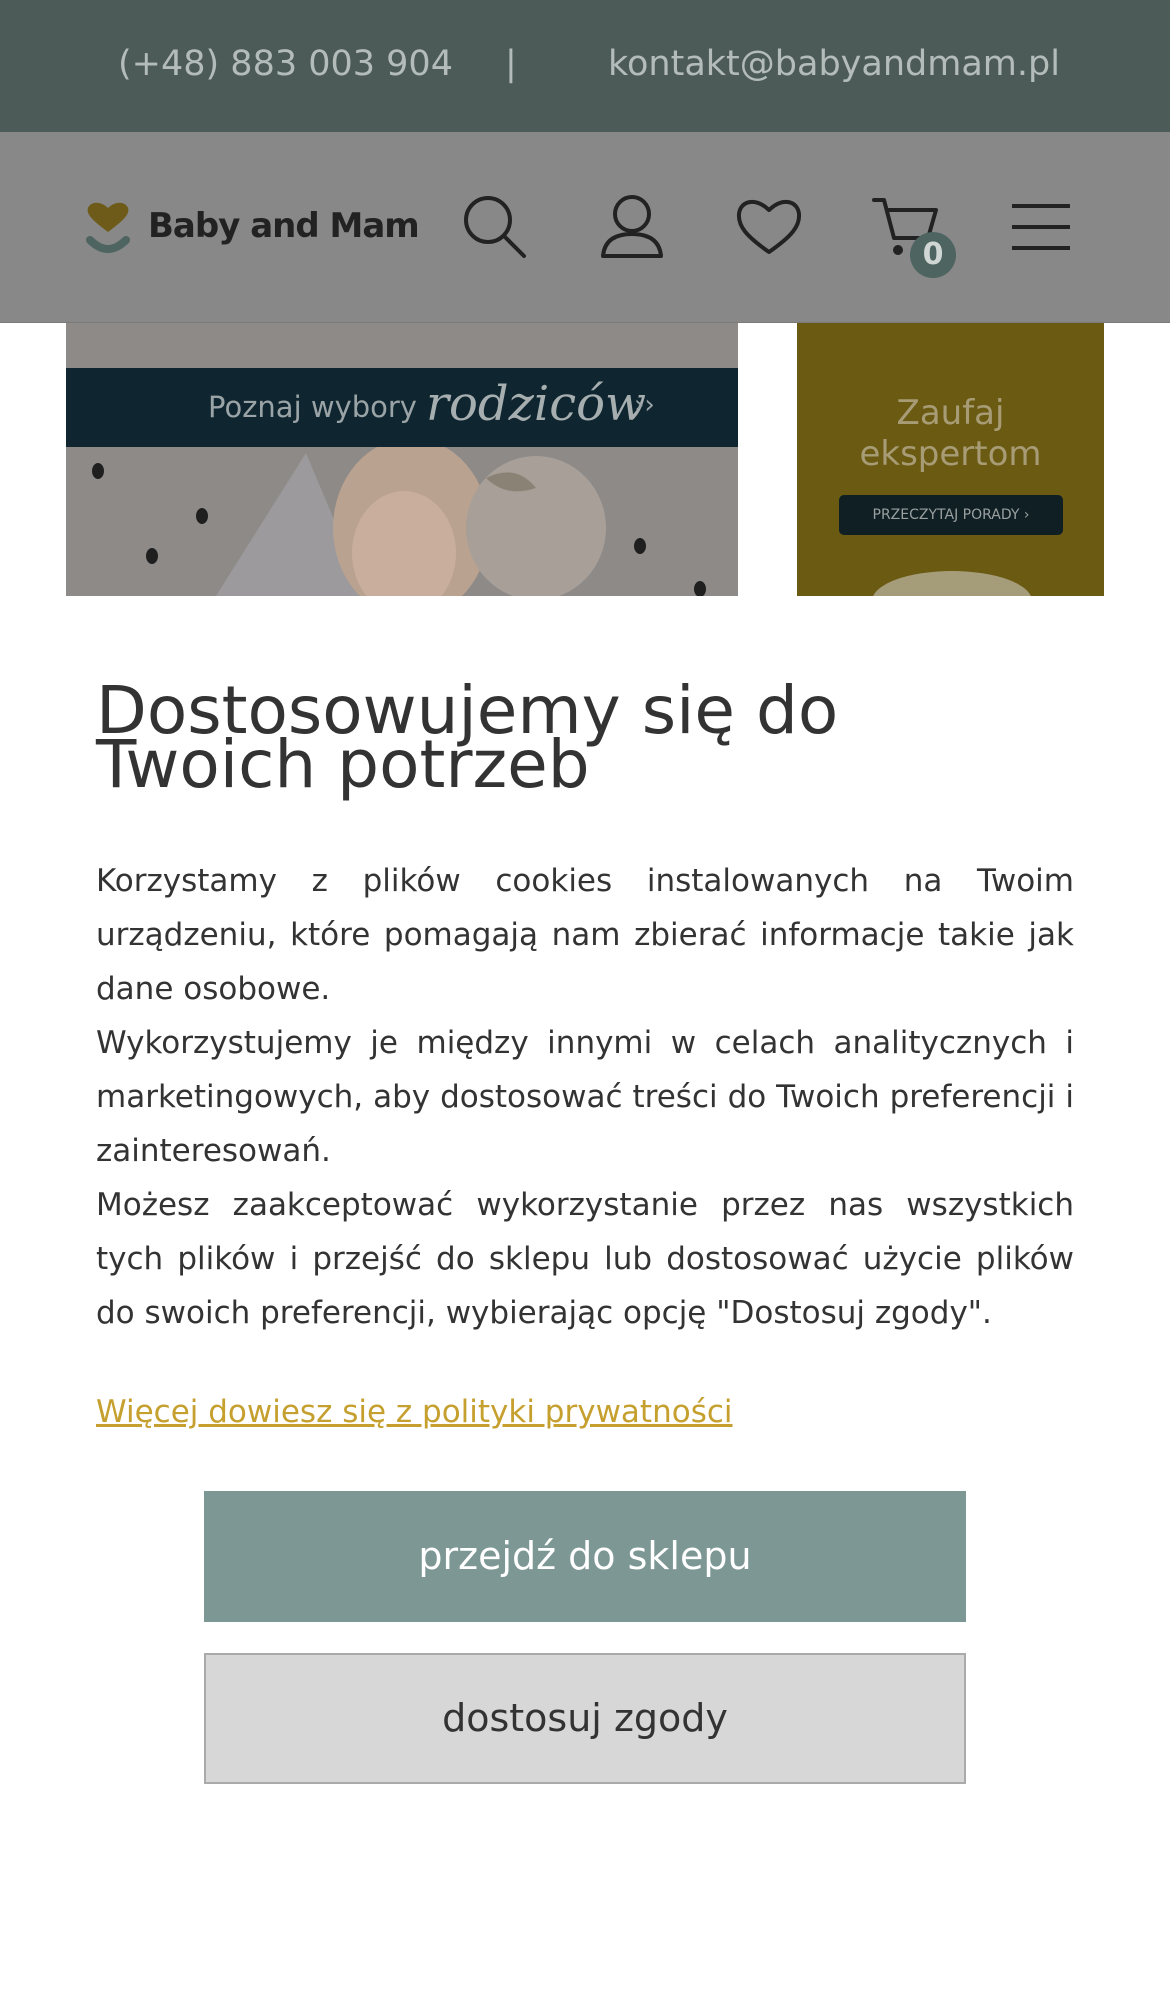  I want to click on customize-consent-button: dostosuj zgody, so click(585, 1718).